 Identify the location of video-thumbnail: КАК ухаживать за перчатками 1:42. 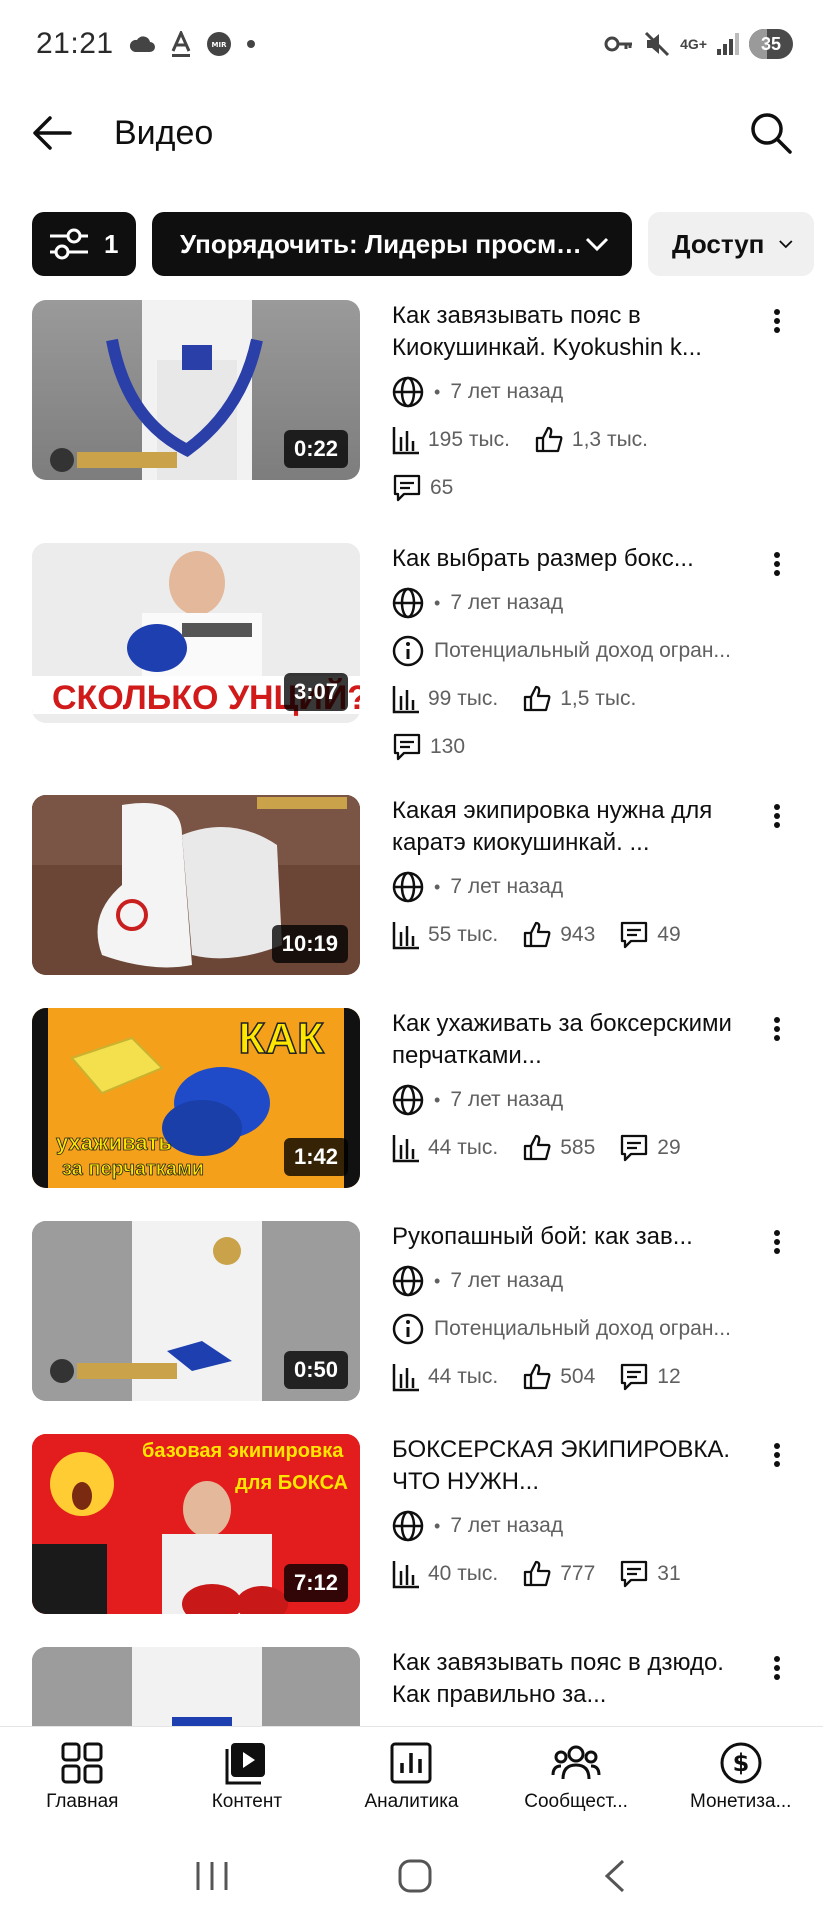
(196, 1098).